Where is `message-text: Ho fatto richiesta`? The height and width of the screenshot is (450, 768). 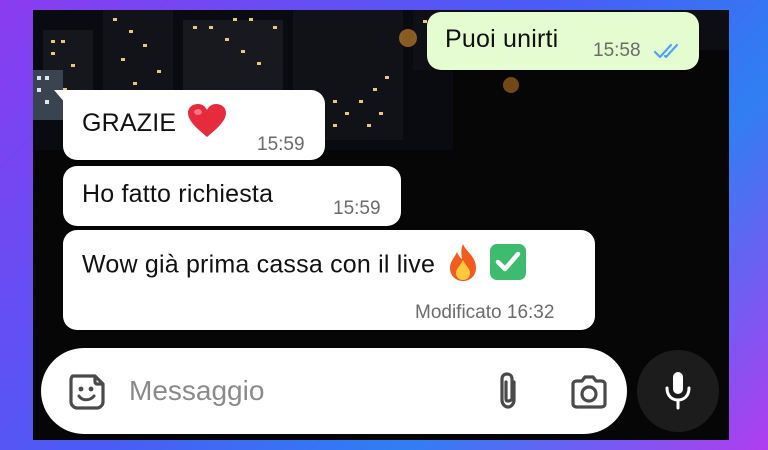
message-text: Ho fatto richiesta is located at coordinates (178, 194).